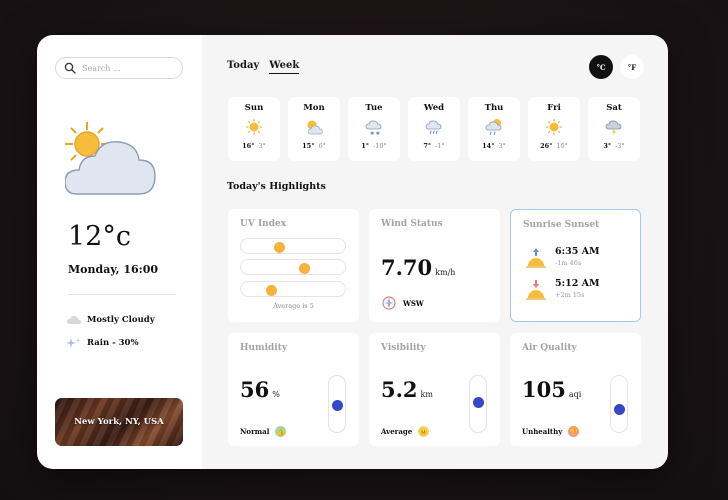  What do you see at coordinates (607, 146) in the screenshot?
I see `day-high: 3°` at bounding box center [607, 146].